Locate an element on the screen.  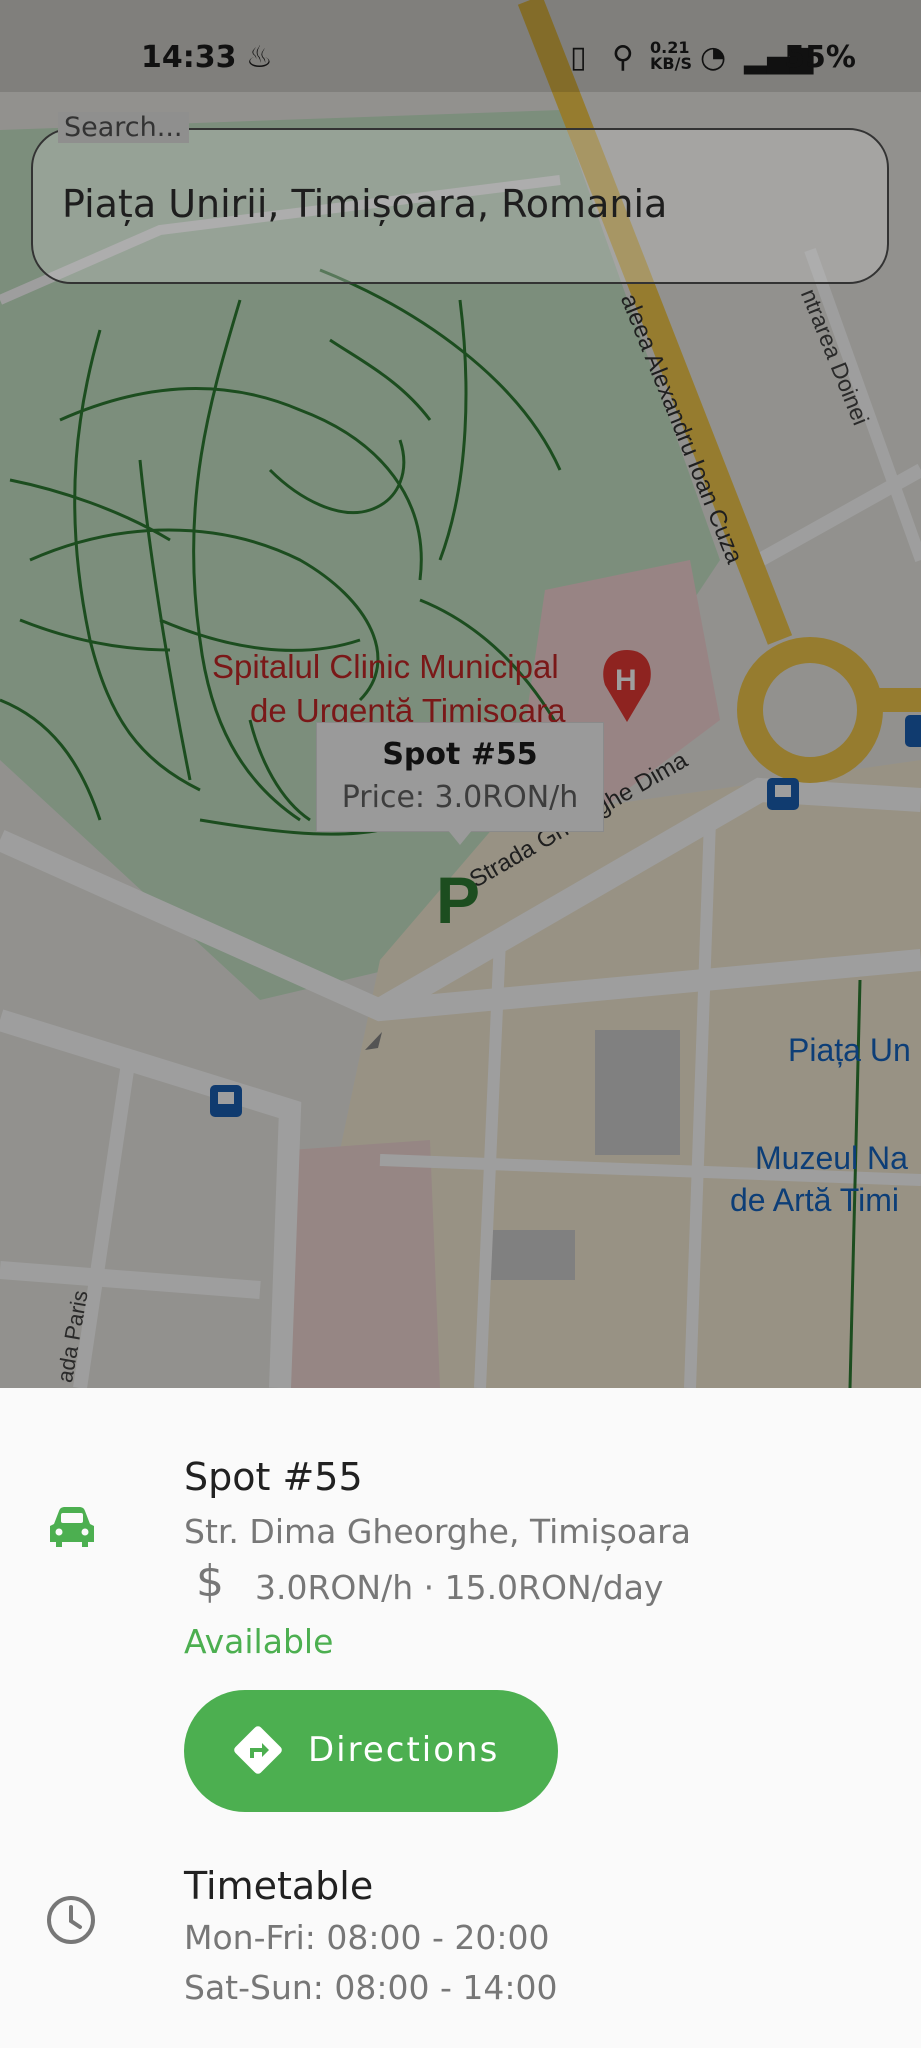
search-input: Piața Unirii, Timișoara, Romania is located at coordinates (364, 204).